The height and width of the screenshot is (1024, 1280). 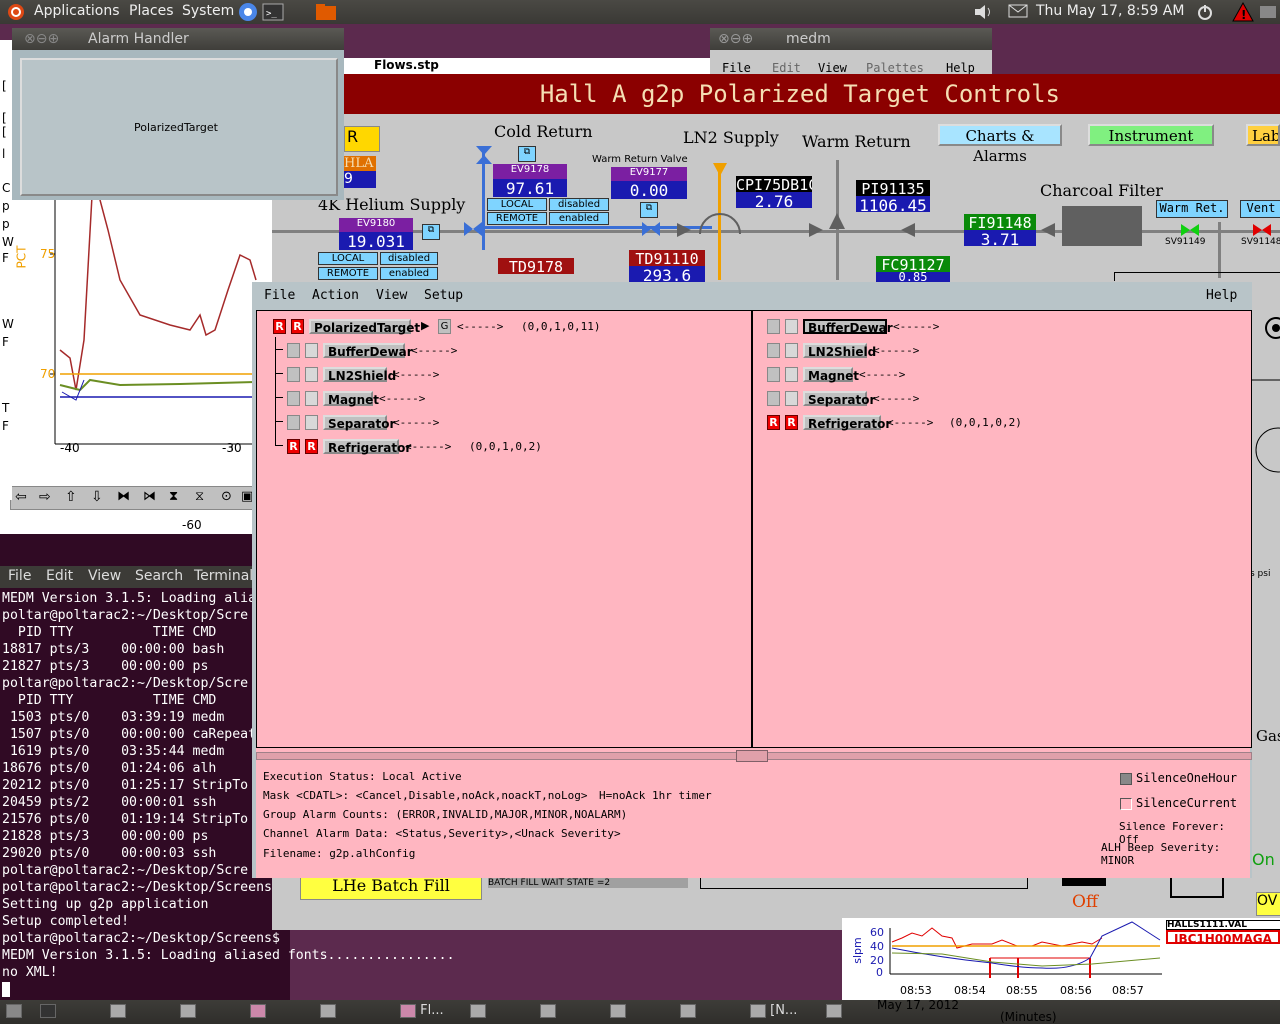 What do you see at coordinates (248, 14) in the screenshot?
I see `chrome-launcher-icon` at bounding box center [248, 14].